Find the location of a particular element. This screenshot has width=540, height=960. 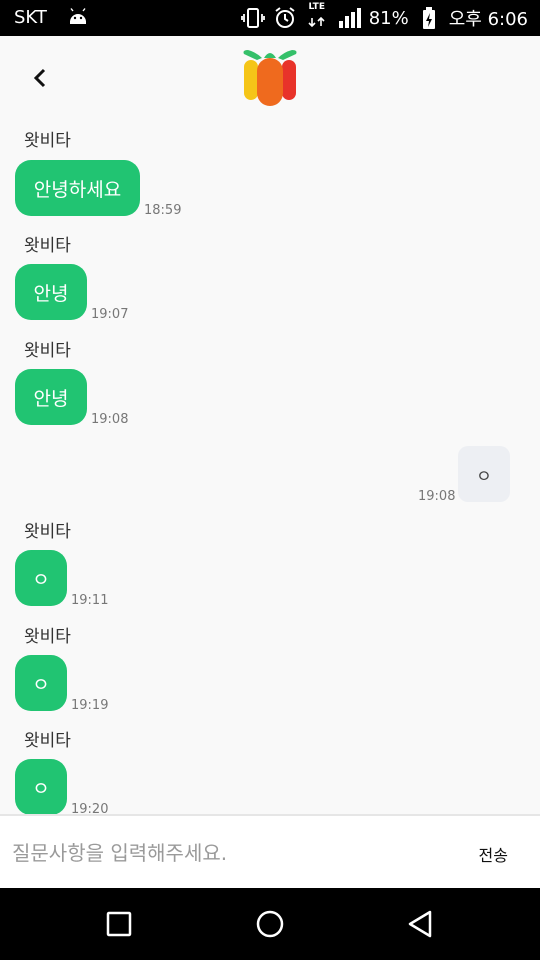

signal-icon is located at coordinates (349, 18).